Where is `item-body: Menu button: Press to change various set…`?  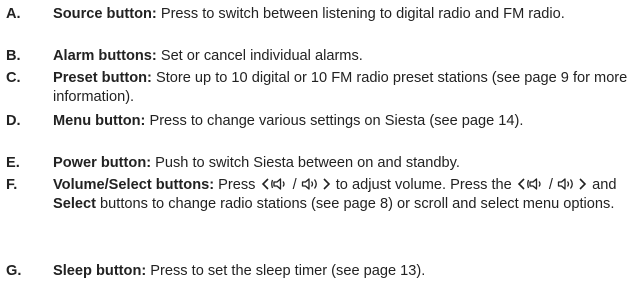
item-body: Menu button: Press to change various set… is located at coordinates (342, 121).